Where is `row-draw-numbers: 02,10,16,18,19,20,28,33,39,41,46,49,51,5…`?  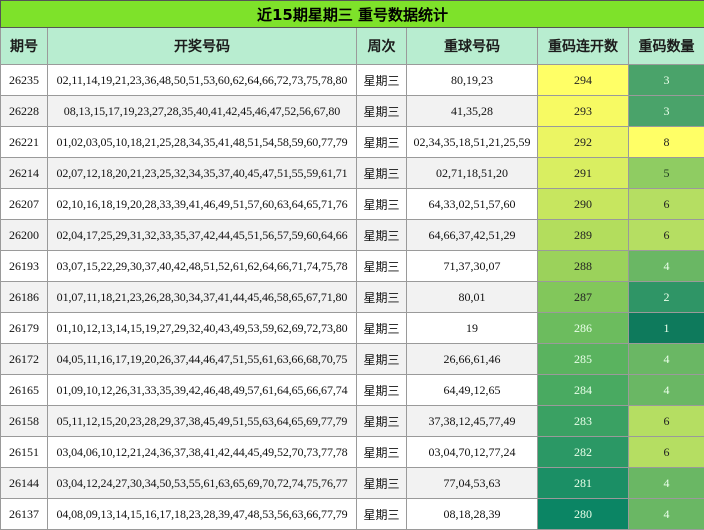
row-draw-numbers: 02,10,16,18,19,20,28,33,39,41,46,49,51,5… is located at coordinates (202, 204).